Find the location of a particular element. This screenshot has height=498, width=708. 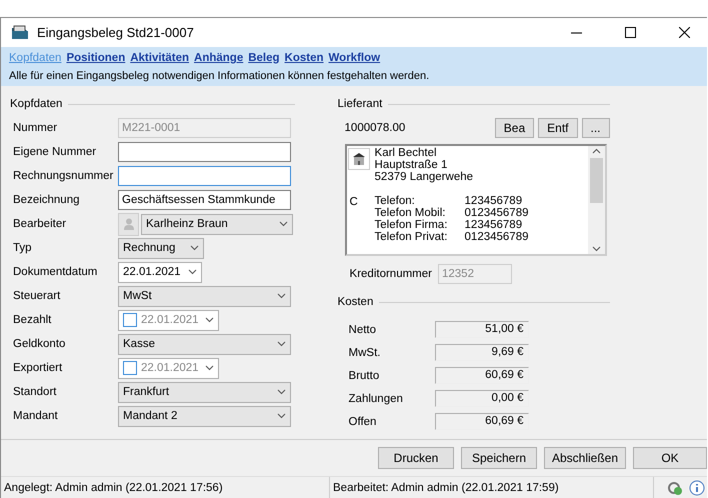

status-text: Angelegt: Admin admin (22.01.2021 17:56) is located at coordinates (165, 487).